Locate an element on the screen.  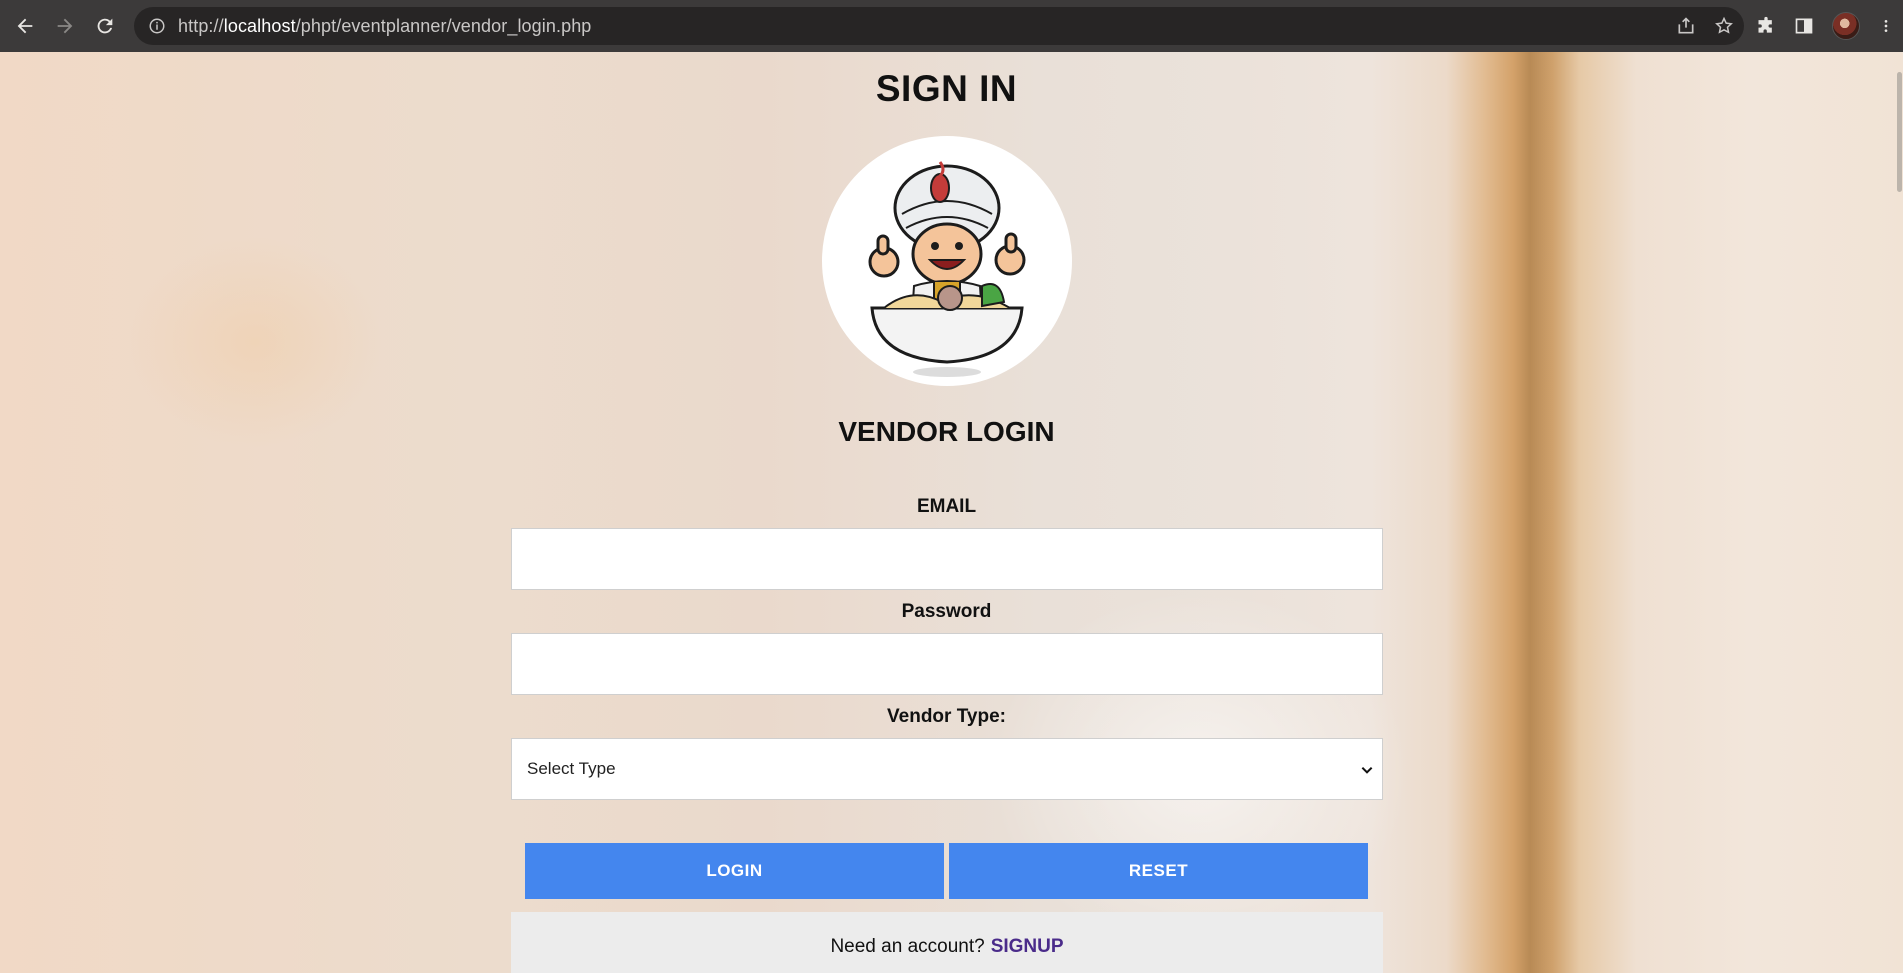
bookmark-star-icon is located at coordinates (1724, 26).